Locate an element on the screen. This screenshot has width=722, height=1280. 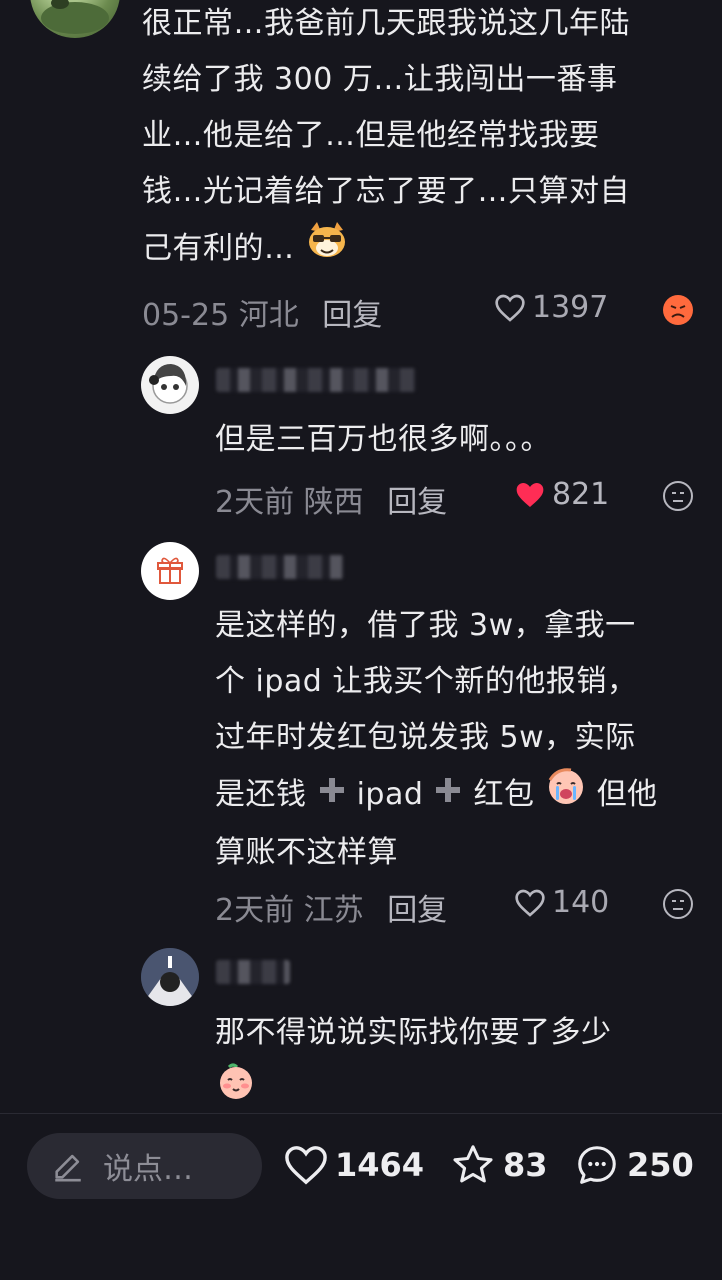
reply-line-text: 是还钱 is located at coordinates (261, 794).